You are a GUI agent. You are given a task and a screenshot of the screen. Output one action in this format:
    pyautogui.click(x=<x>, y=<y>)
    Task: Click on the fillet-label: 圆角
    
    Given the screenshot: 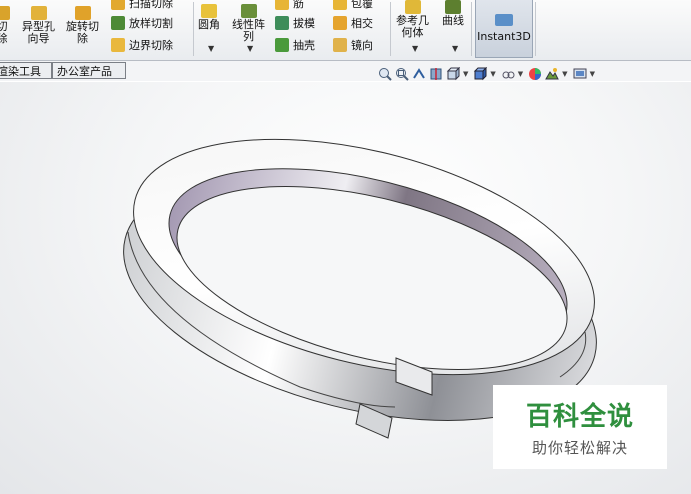 What is the action you would take?
    pyautogui.click(x=209, y=24)
    